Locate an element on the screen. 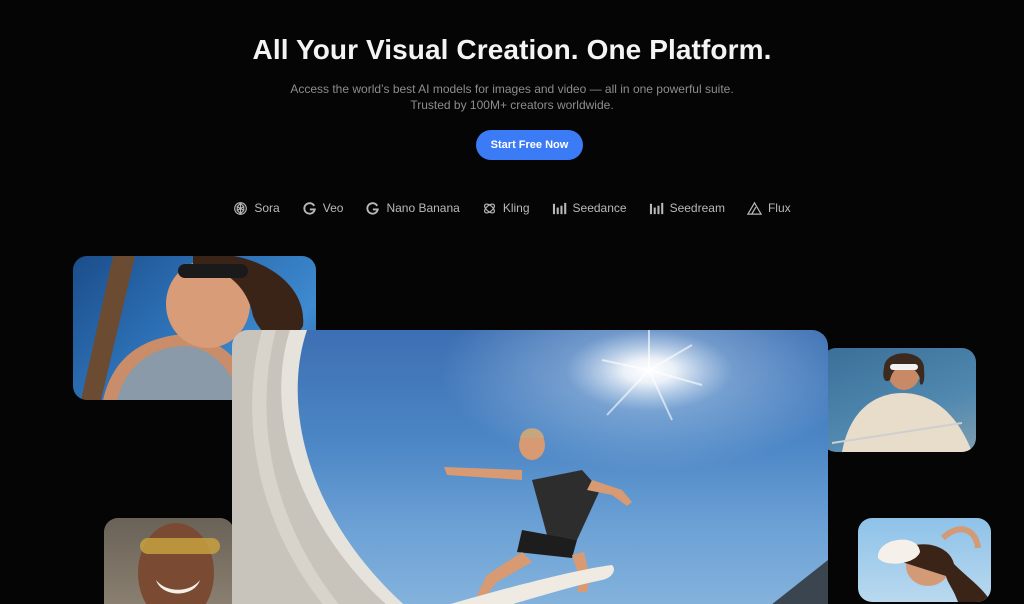 This screenshot has height=604, width=1024. model-item-seedance: Seedance is located at coordinates (589, 208).